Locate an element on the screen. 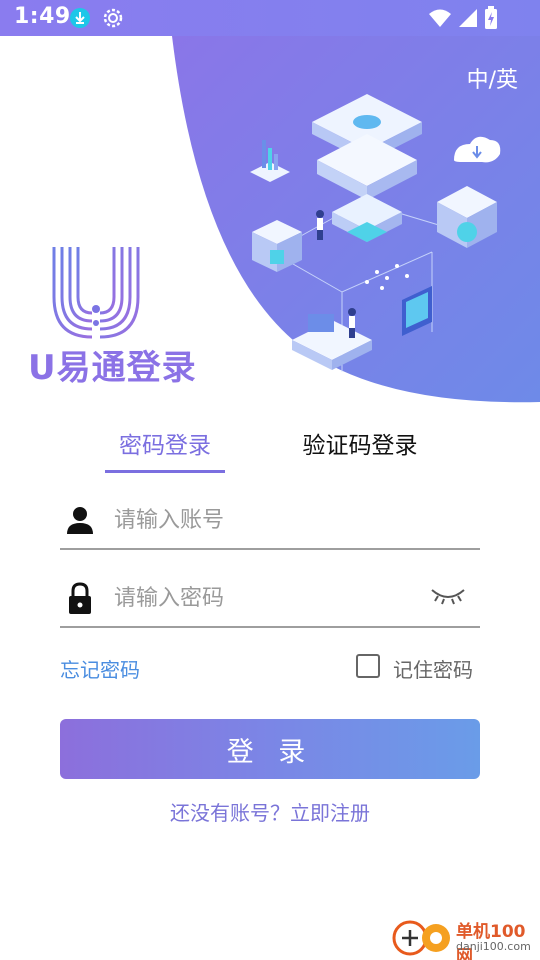  account-field is located at coordinates (270, 522).